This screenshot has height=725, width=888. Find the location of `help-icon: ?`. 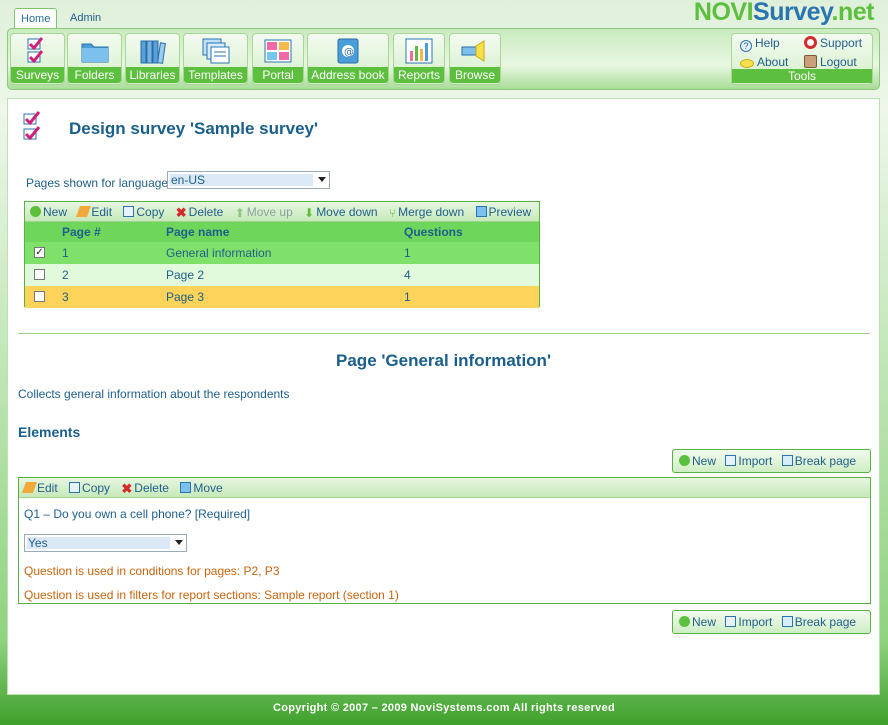

help-icon: ? is located at coordinates (746, 46).